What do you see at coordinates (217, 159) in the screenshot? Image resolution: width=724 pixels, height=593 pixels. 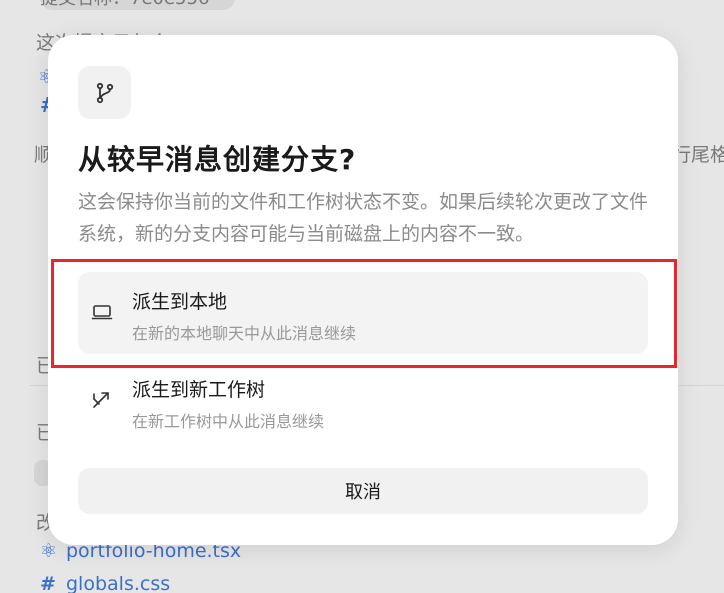 I see `dialog-title: 从较早消息创建分支?` at bounding box center [217, 159].